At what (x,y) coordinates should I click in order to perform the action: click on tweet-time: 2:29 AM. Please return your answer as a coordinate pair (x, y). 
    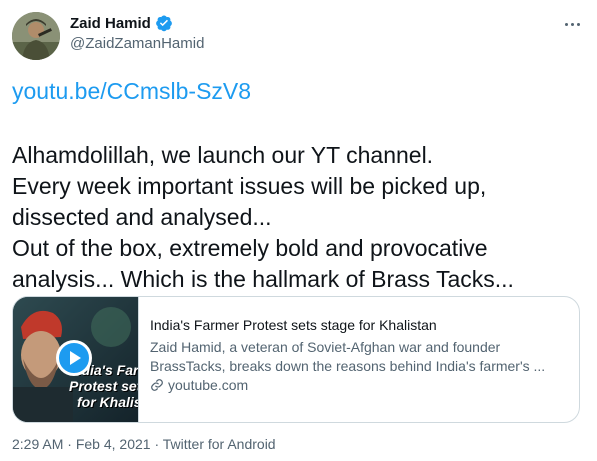
    Looking at the image, I should click on (37, 444).